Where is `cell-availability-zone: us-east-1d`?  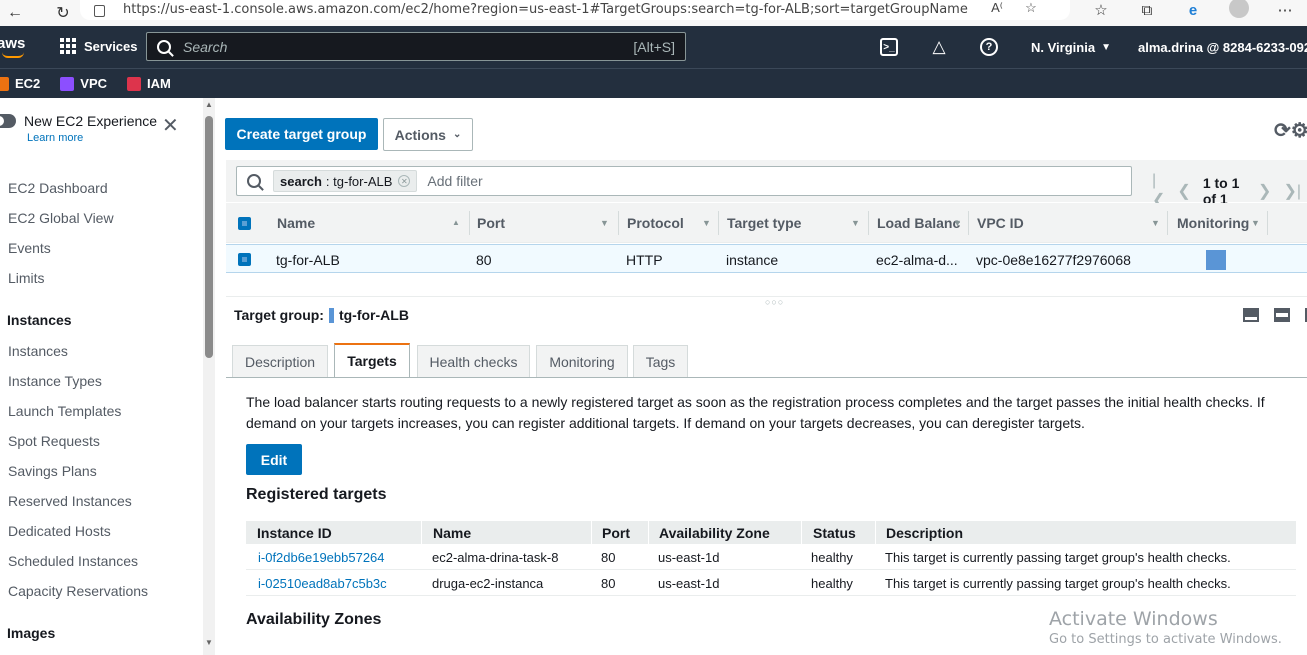 cell-availability-zone: us-east-1d is located at coordinates (689, 557).